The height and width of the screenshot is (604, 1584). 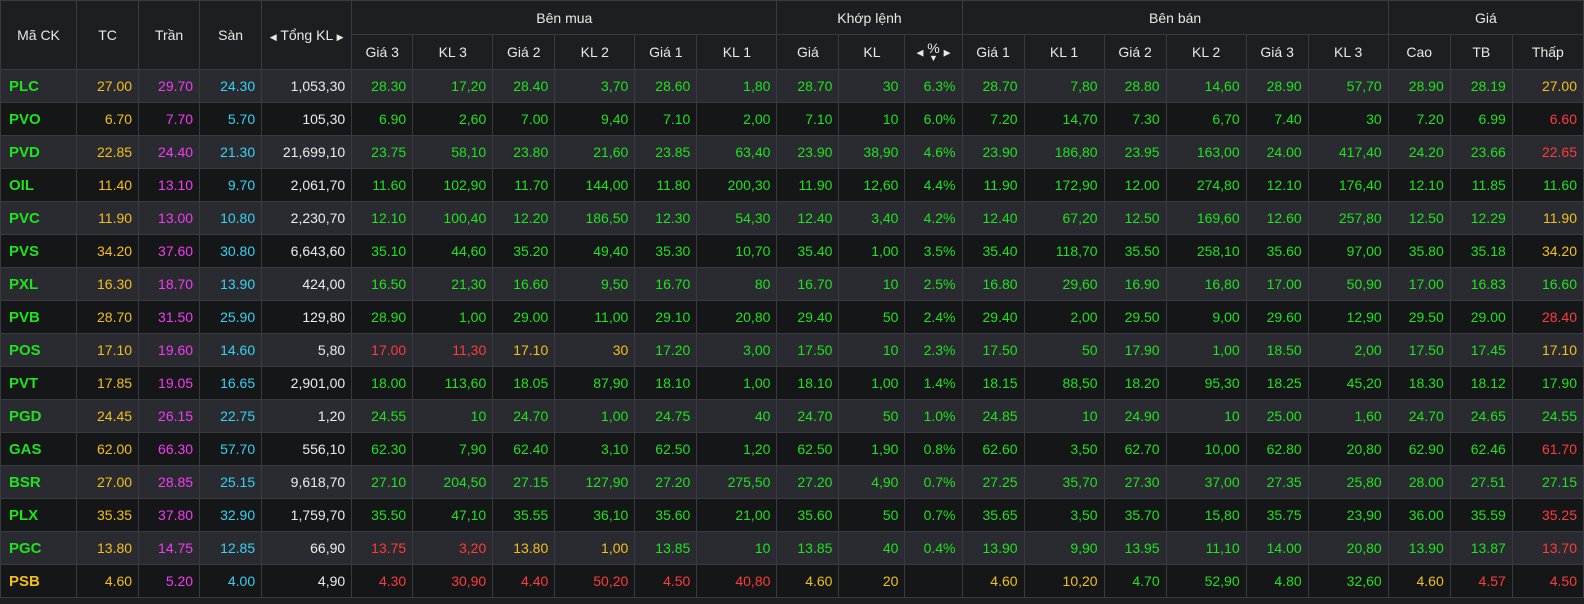 I want to click on total-vol-cell: 424,00, so click(x=307, y=284).